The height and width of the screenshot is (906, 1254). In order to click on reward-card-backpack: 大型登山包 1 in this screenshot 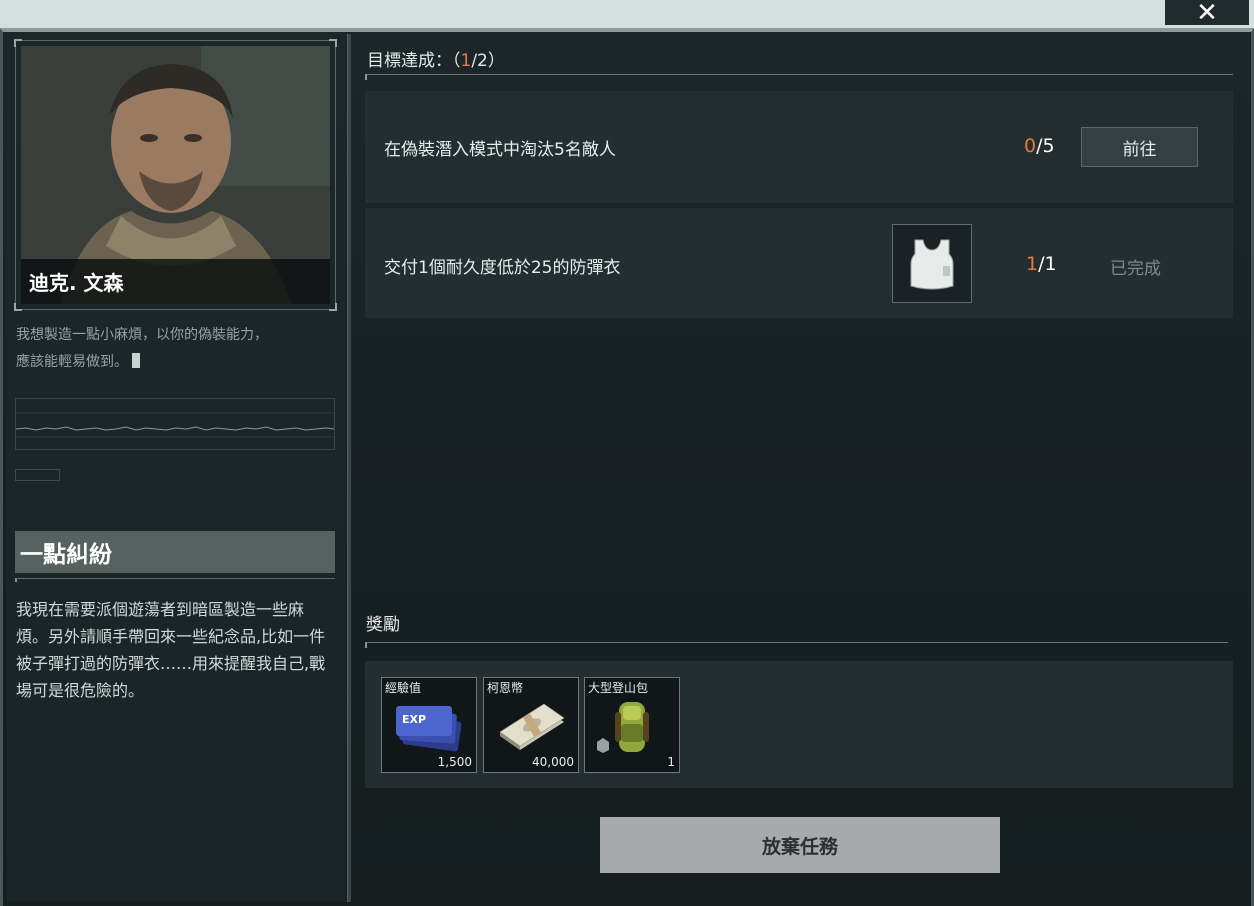, I will do `click(632, 725)`.